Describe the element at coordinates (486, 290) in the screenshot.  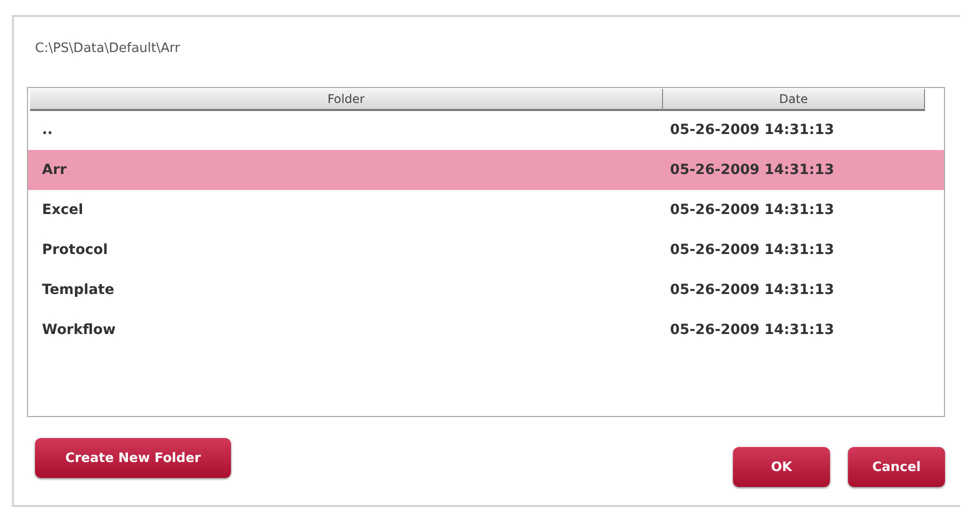
I see `folder-row: Template 05-26-2009 14:31:13` at that location.